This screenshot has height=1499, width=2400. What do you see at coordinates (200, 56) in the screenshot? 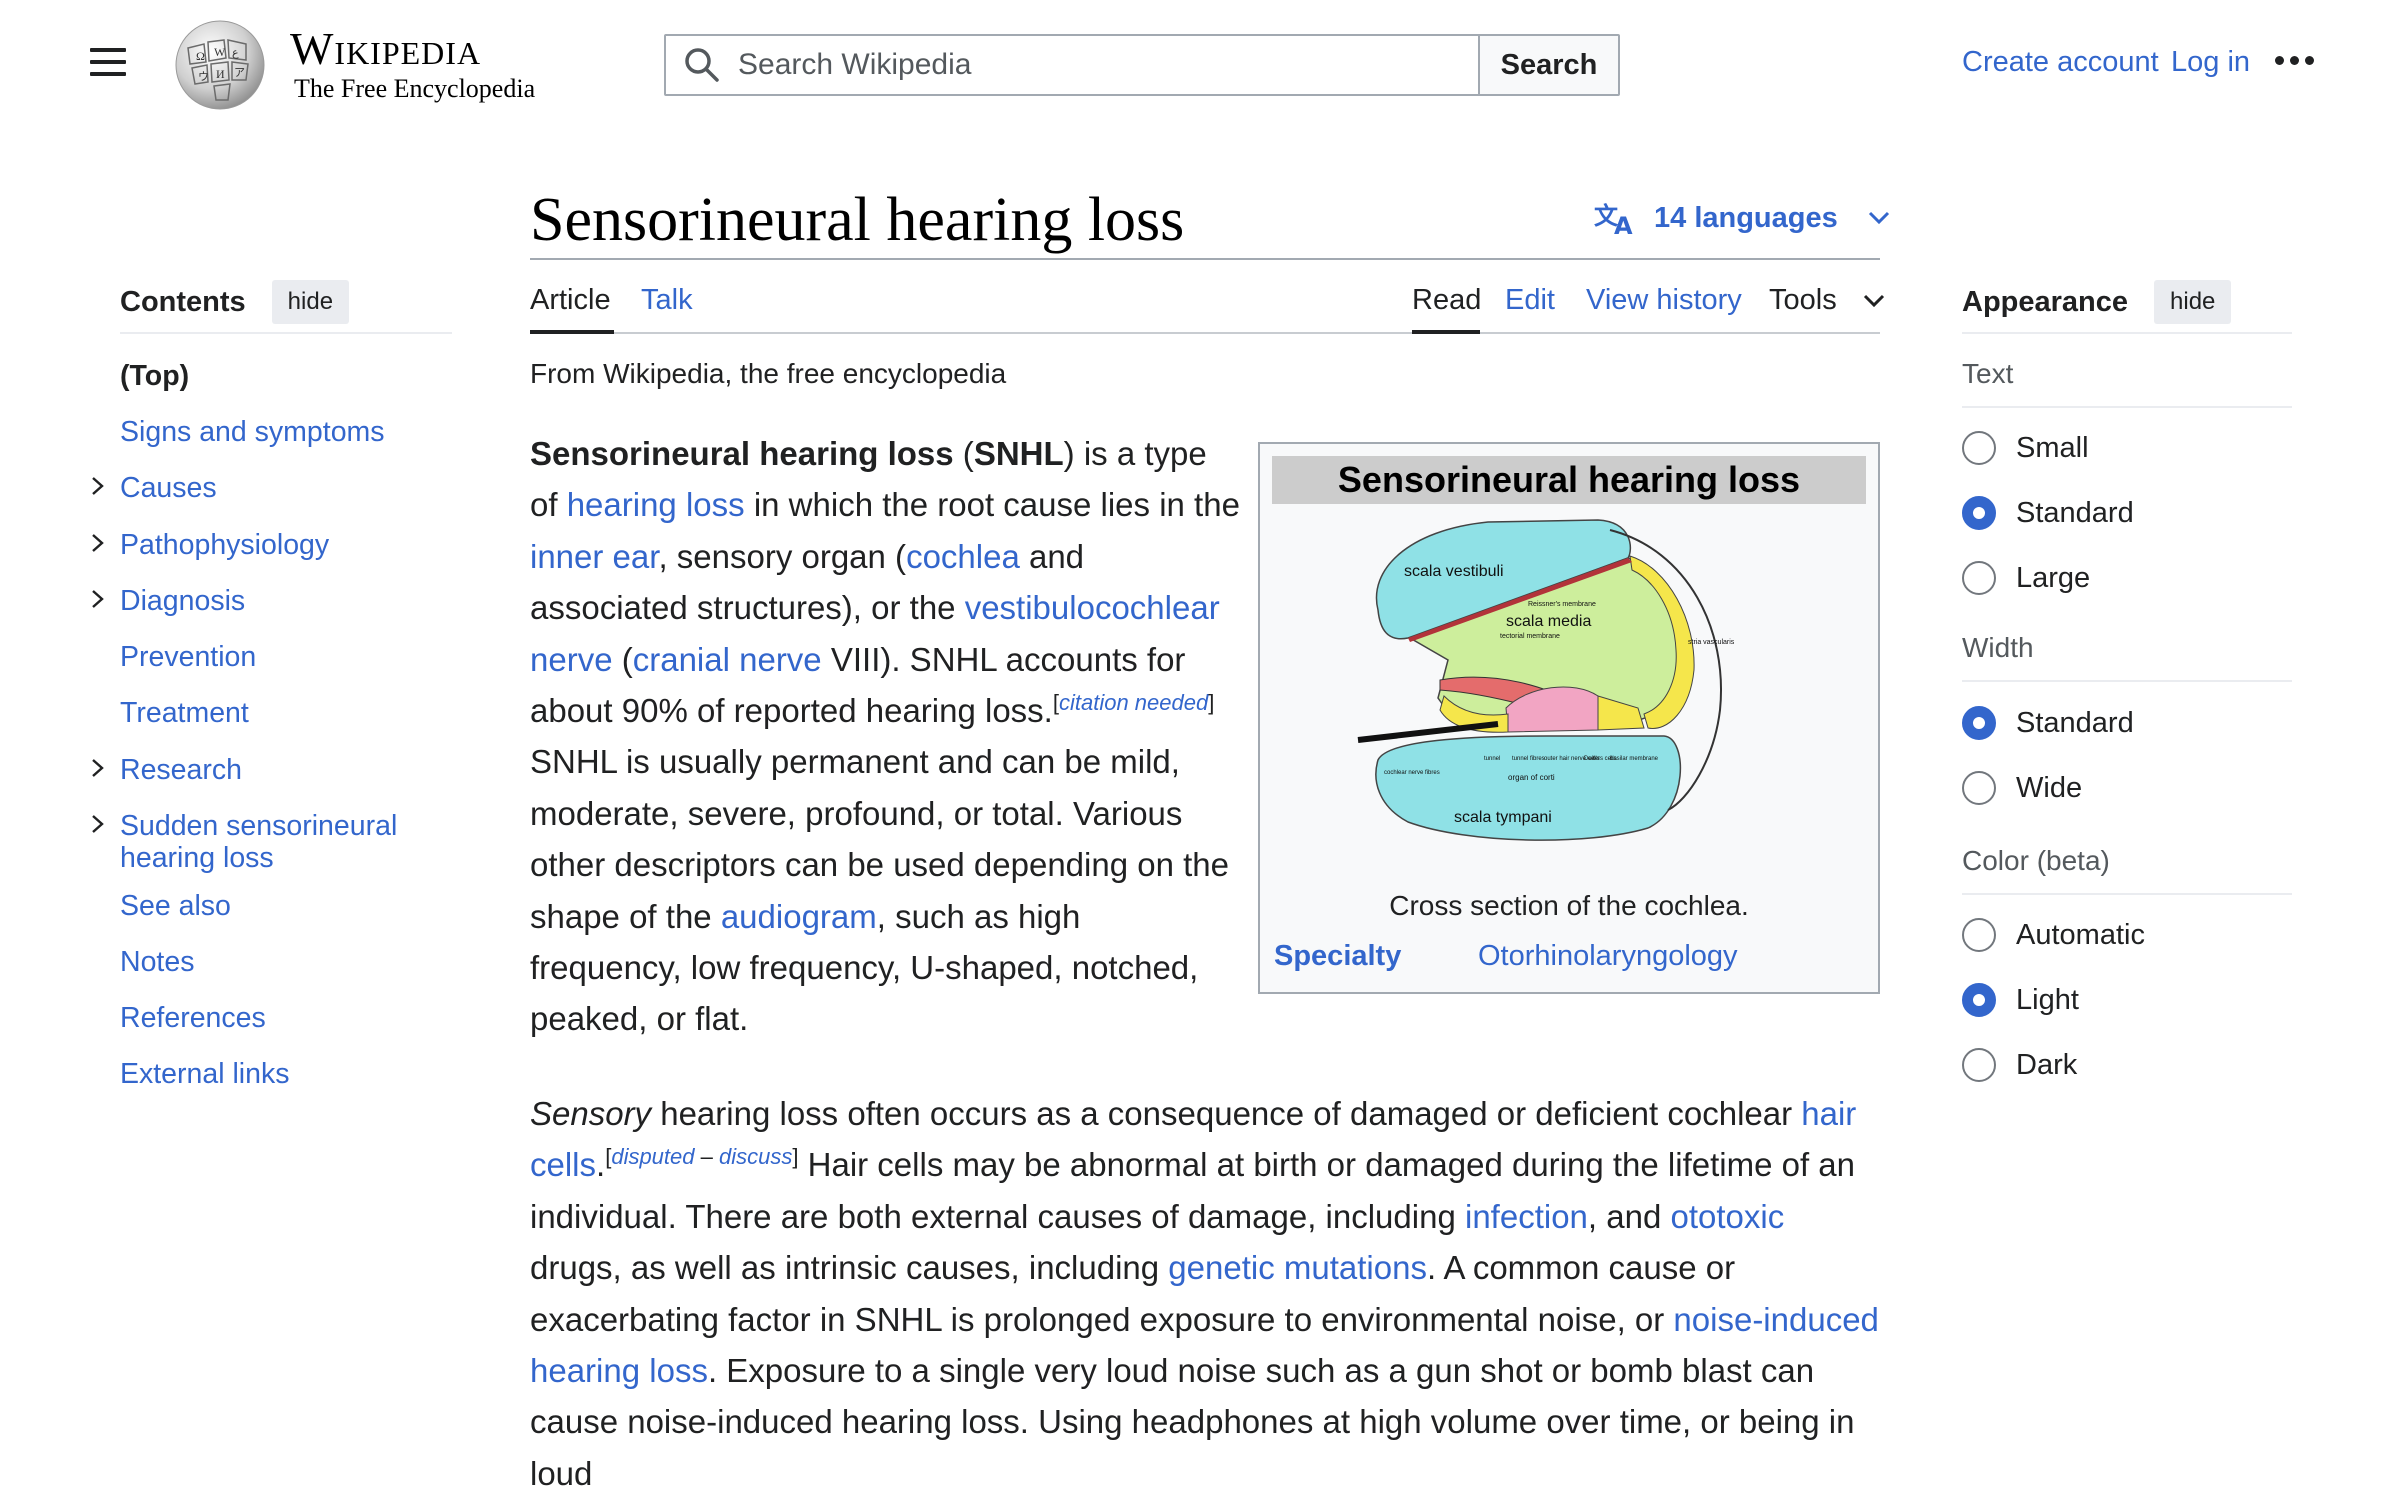
I see `svg-text: Ω` at bounding box center [200, 56].